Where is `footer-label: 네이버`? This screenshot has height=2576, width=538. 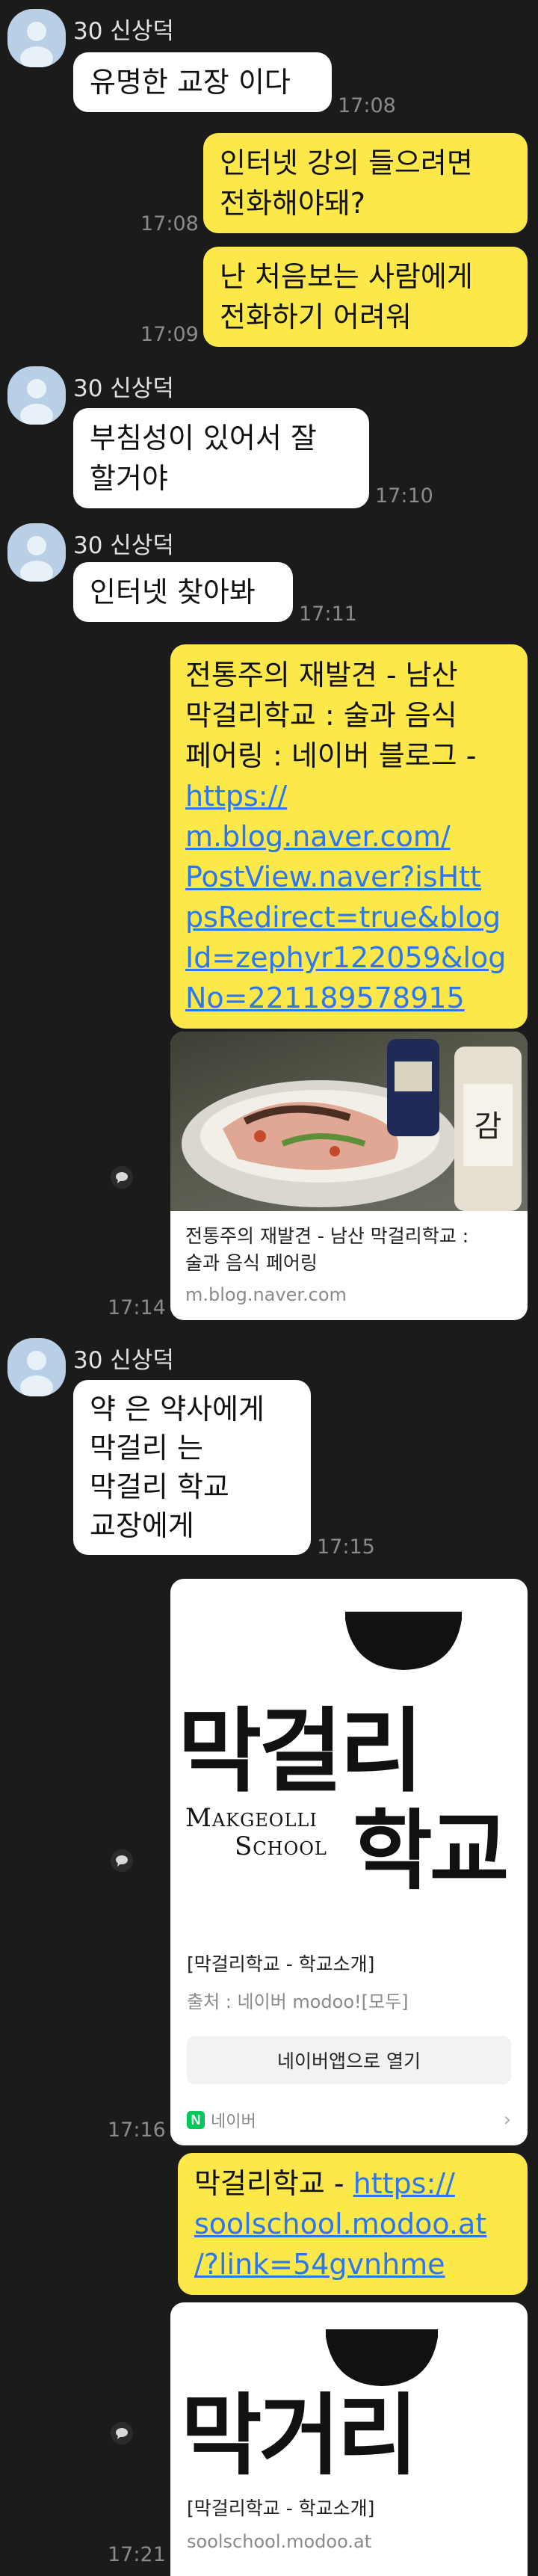
footer-label: 네이버 is located at coordinates (233, 2122).